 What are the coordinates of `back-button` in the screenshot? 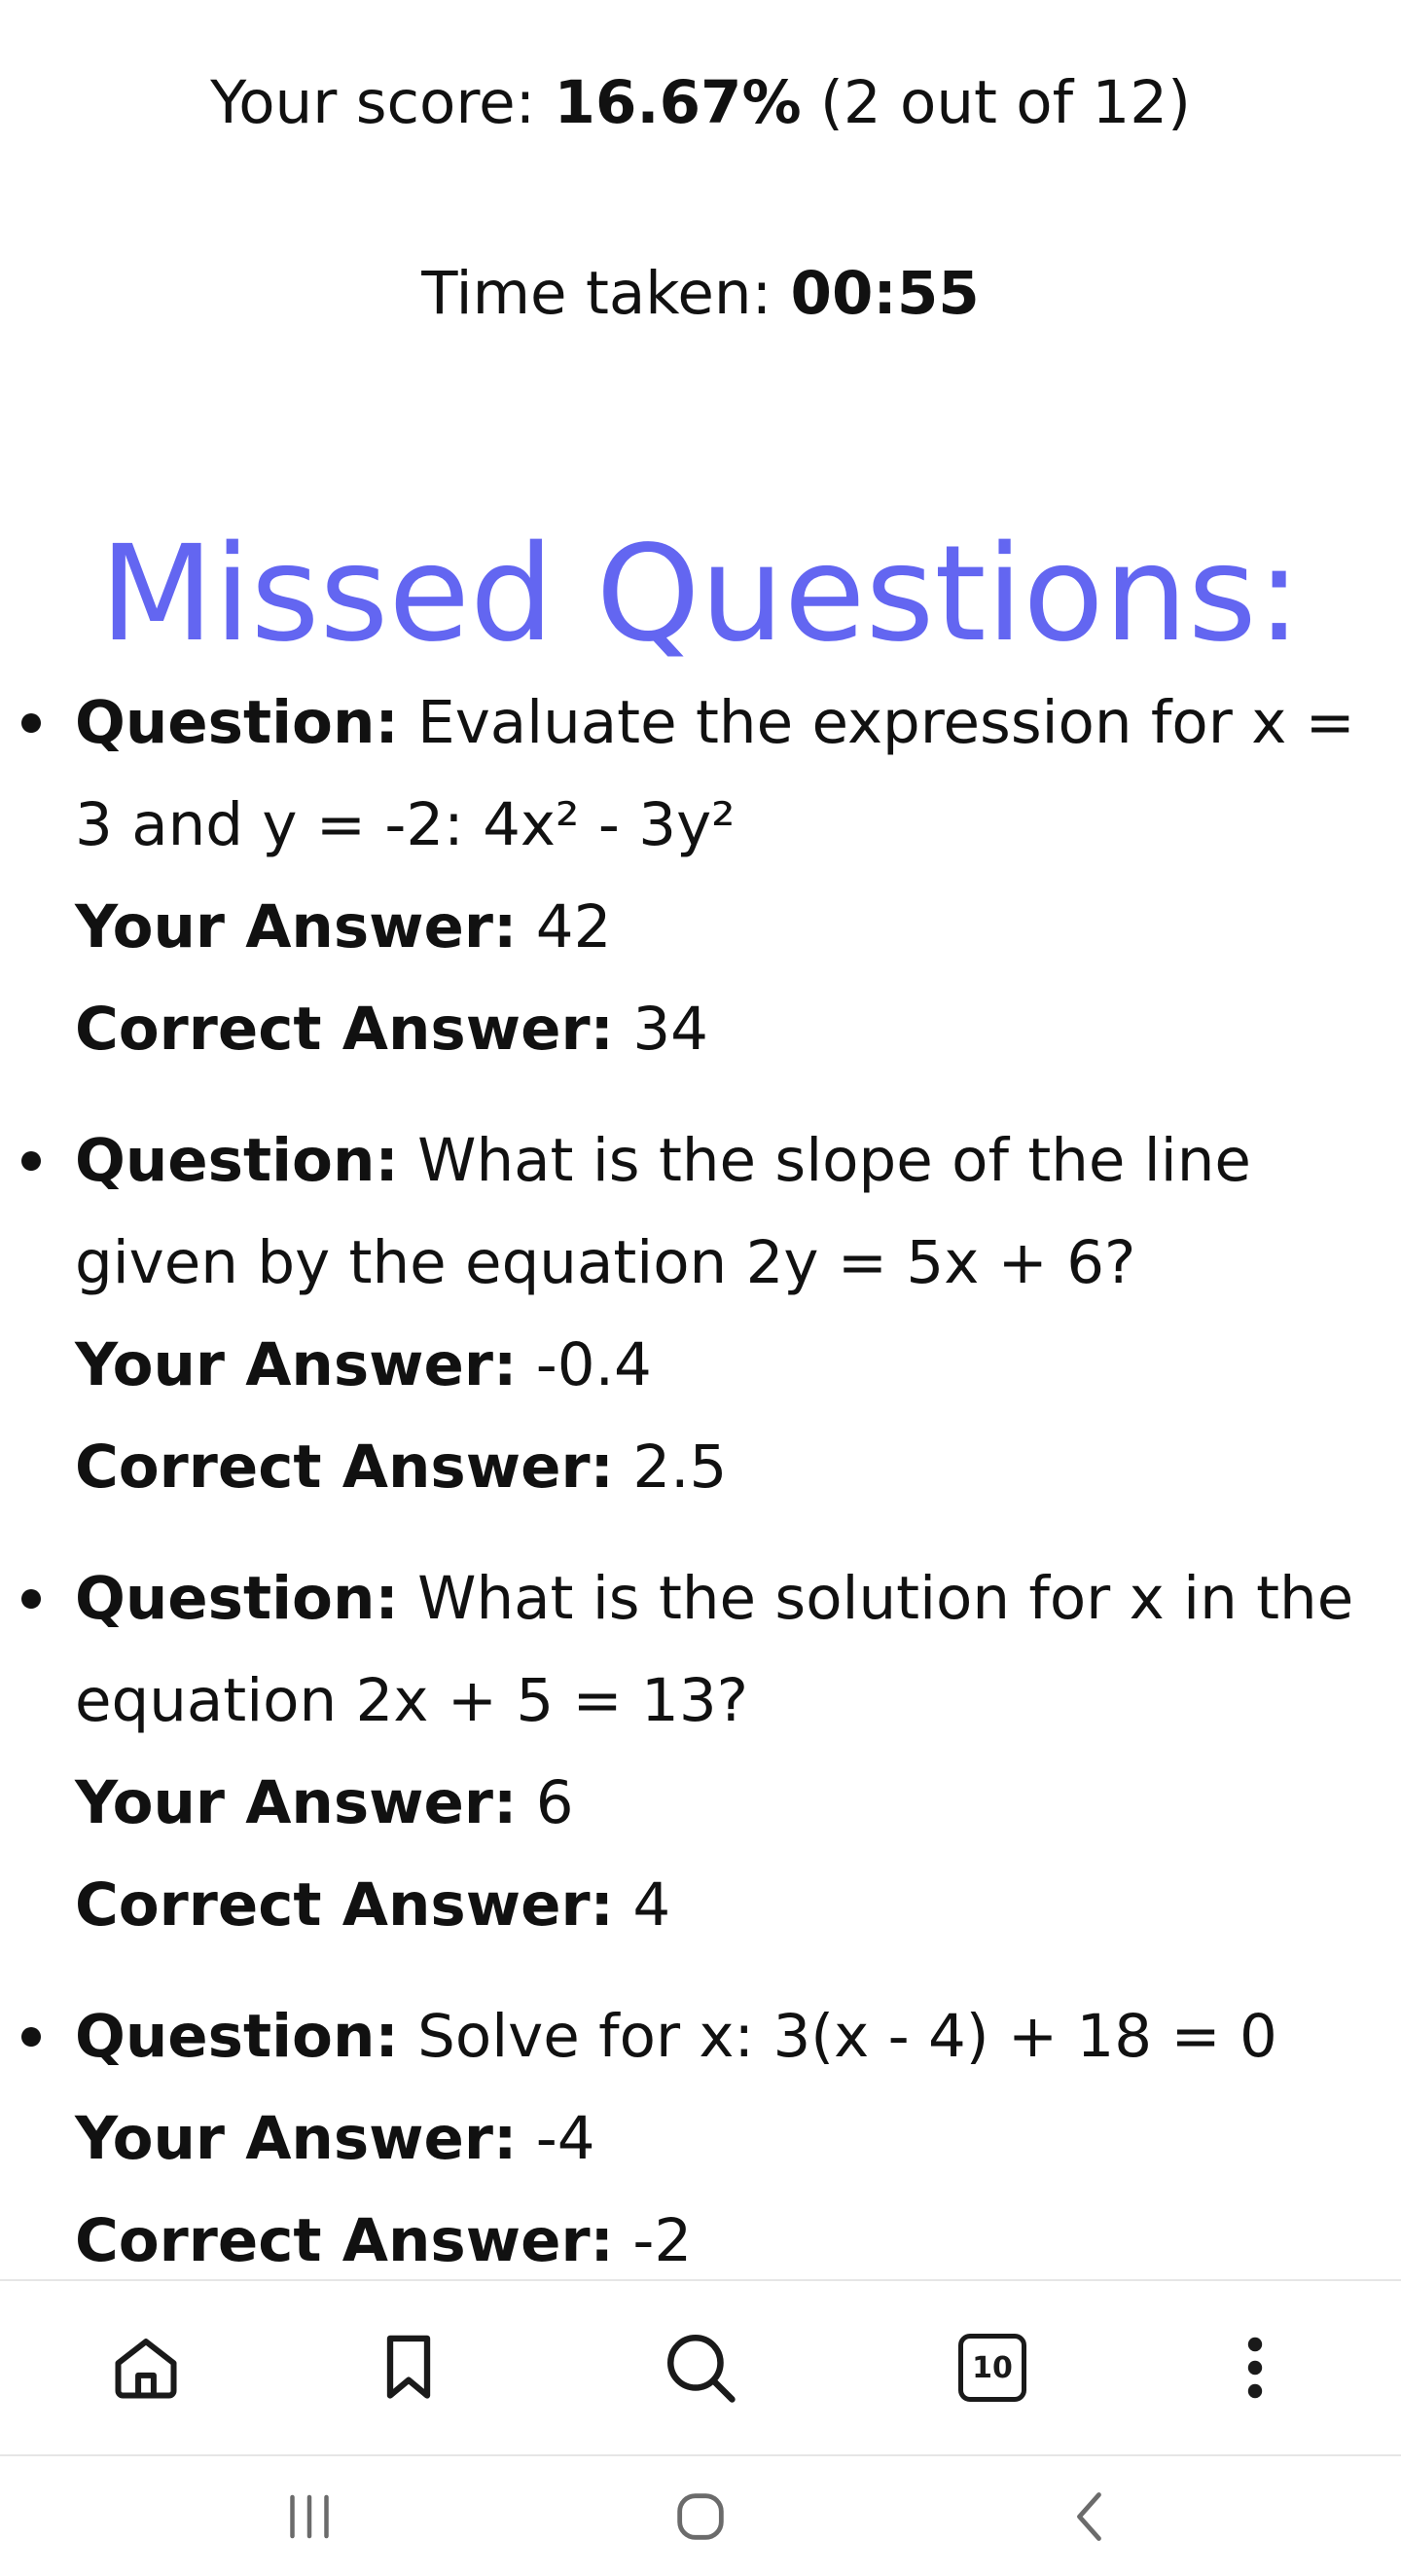 It's located at (1092, 2516).